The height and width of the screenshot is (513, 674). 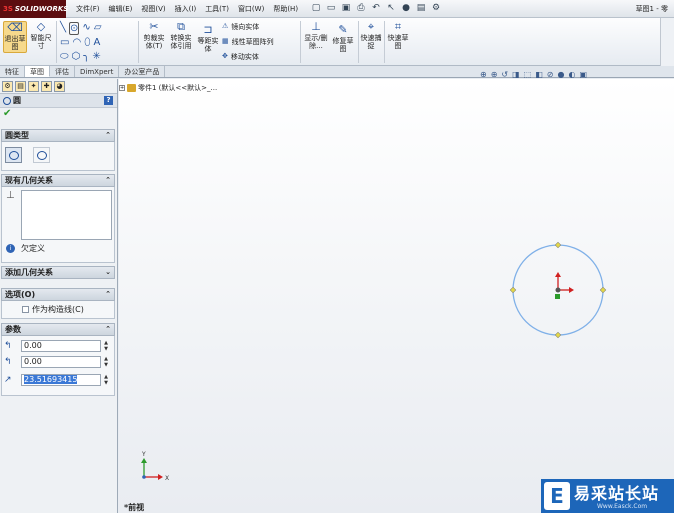 What do you see at coordinates (376, 8) in the screenshot?
I see `undo-icon: ↶` at bounding box center [376, 8].